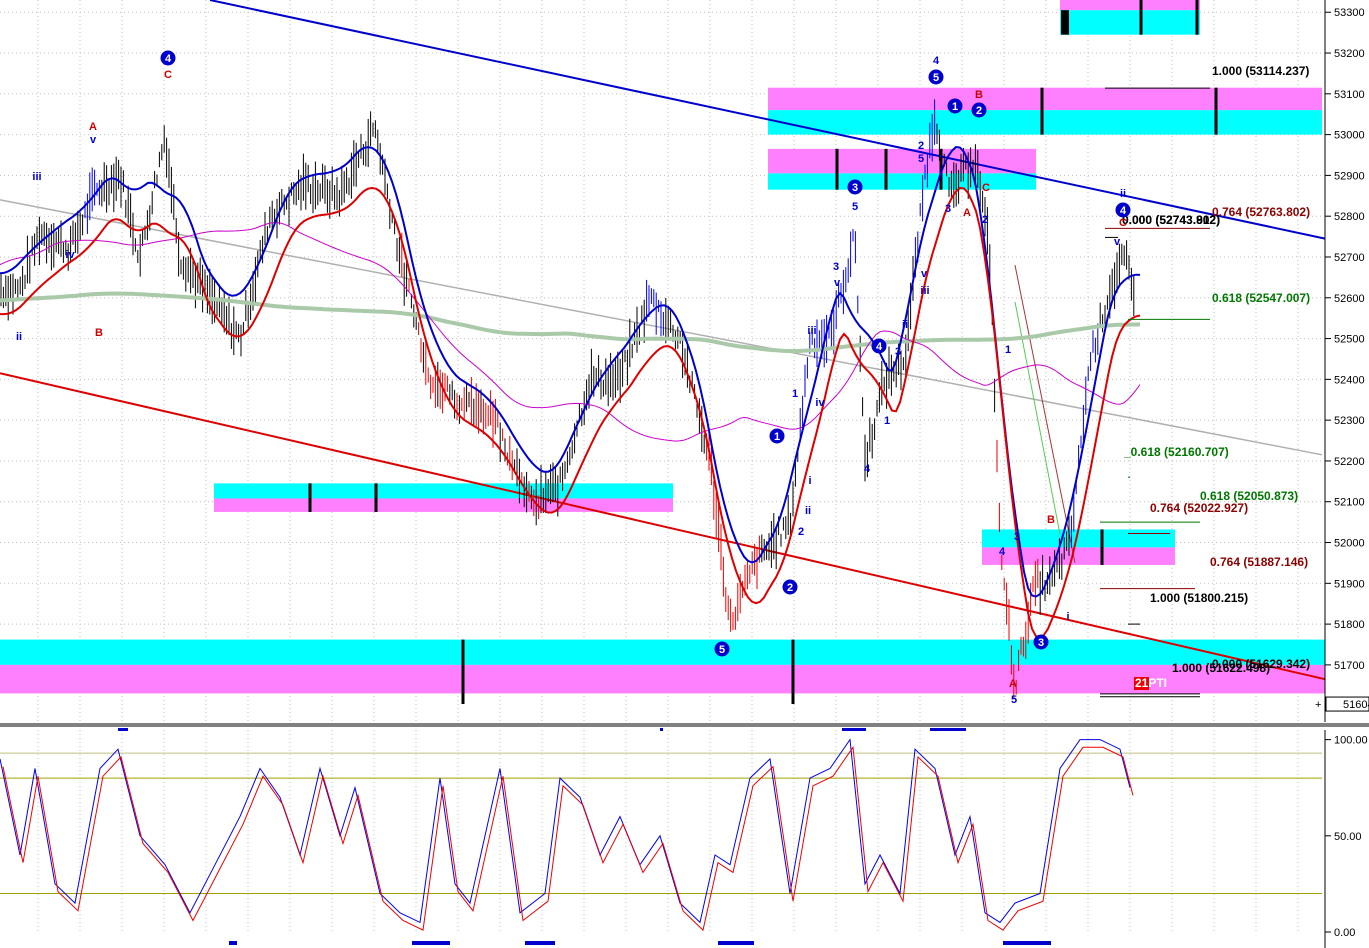  What do you see at coordinates (1349, 13) in the screenshot?
I see `price-tick-label: 53300` at bounding box center [1349, 13].